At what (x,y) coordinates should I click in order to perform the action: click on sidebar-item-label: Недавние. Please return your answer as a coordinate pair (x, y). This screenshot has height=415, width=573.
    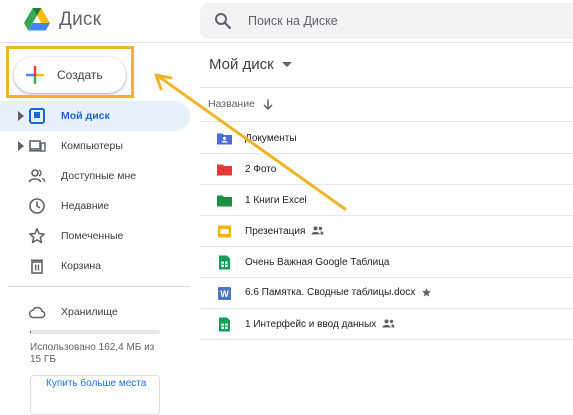
    Looking at the image, I should click on (85, 206).